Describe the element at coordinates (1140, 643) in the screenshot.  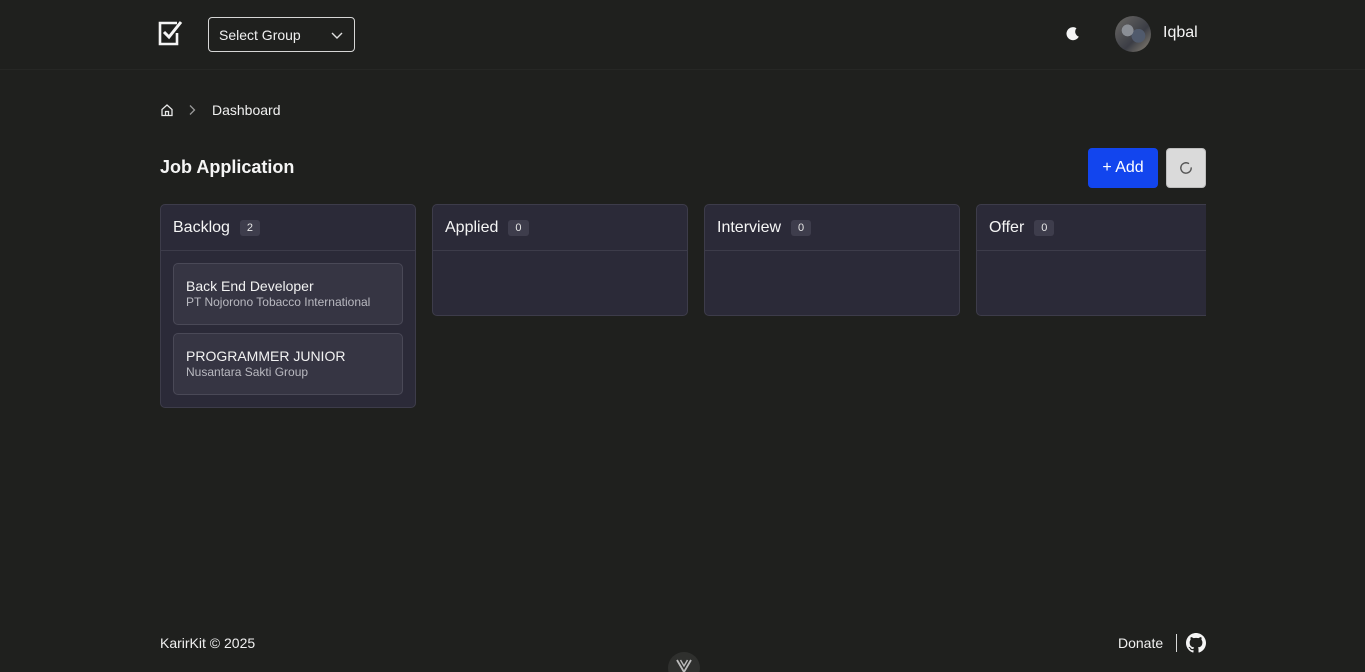
I see `donate-link: Donate` at that location.